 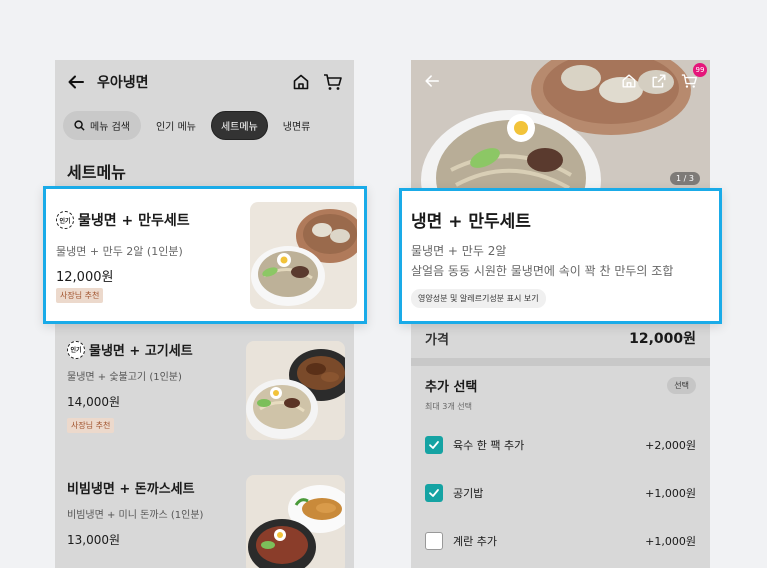 I want to click on option-price: +2,000원, so click(x=670, y=445).